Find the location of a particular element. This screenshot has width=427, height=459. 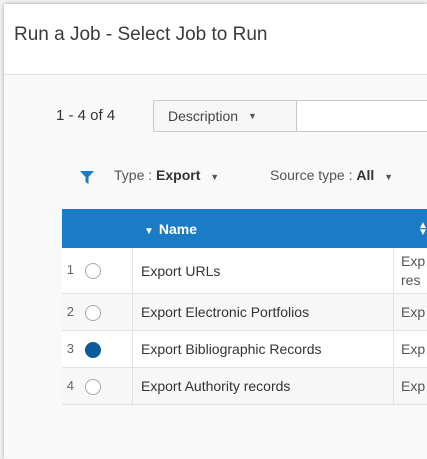

job-name: Export Bibliographic Records is located at coordinates (231, 349).